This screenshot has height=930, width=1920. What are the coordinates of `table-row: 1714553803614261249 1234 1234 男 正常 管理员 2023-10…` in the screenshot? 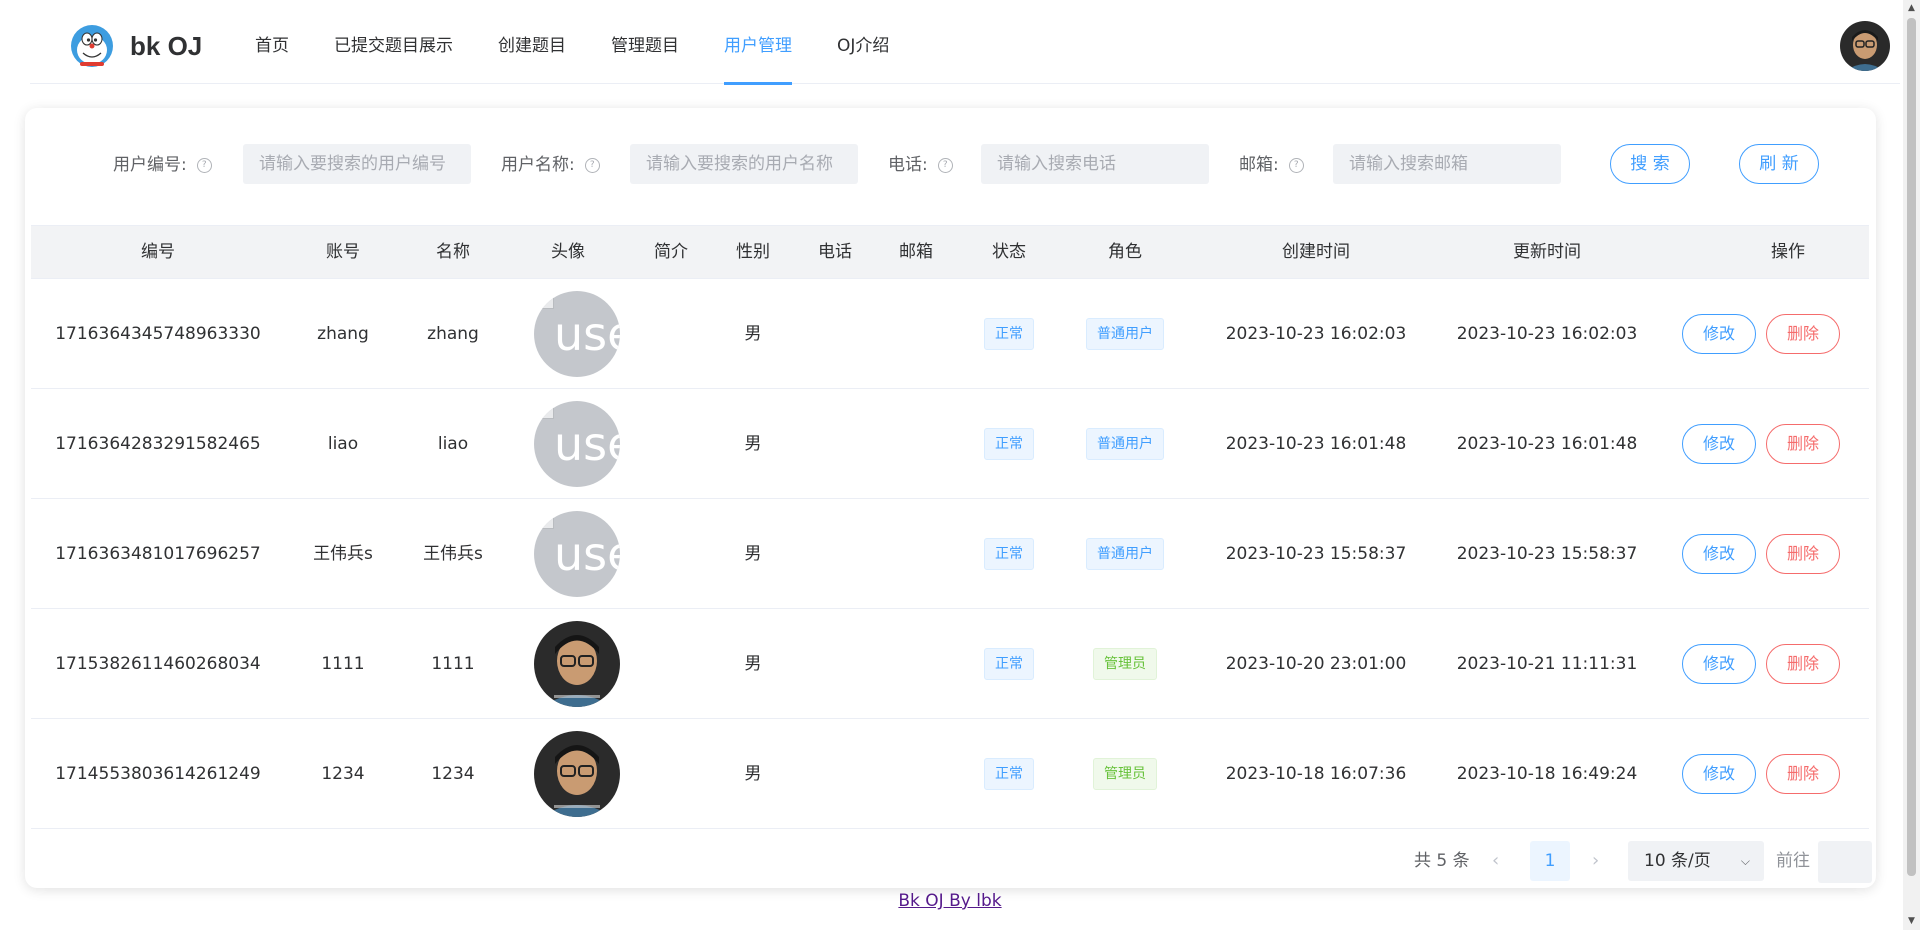 It's located at (950, 774).